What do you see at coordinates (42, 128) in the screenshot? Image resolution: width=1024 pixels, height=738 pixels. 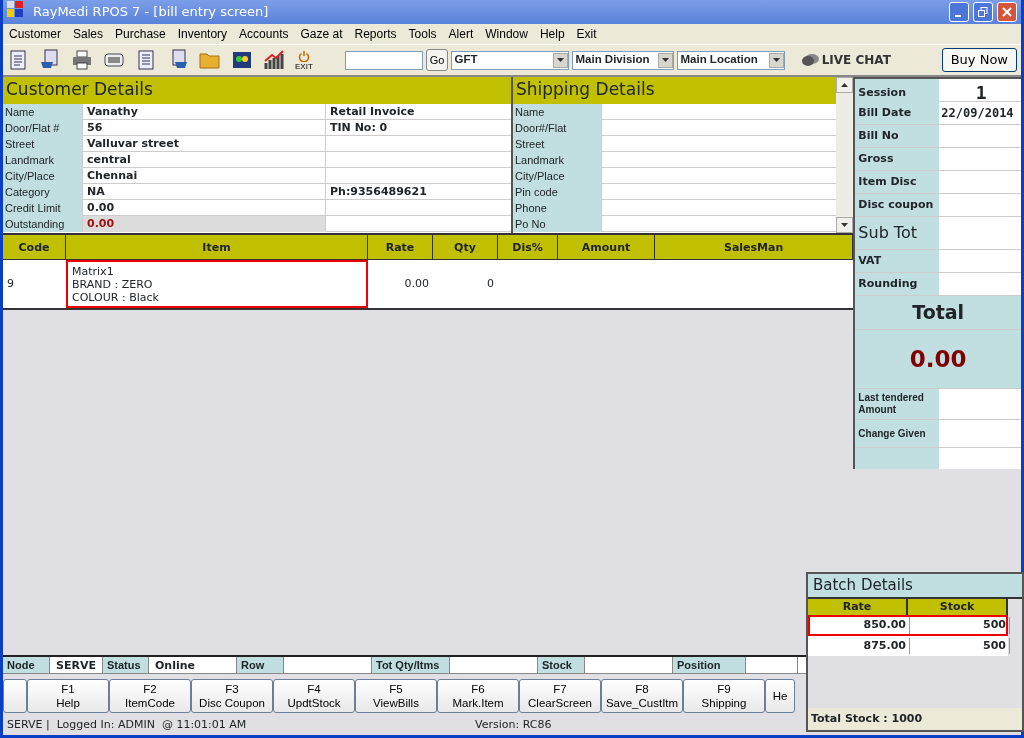 I see `field-label: Door/Flat #` at bounding box center [42, 128].